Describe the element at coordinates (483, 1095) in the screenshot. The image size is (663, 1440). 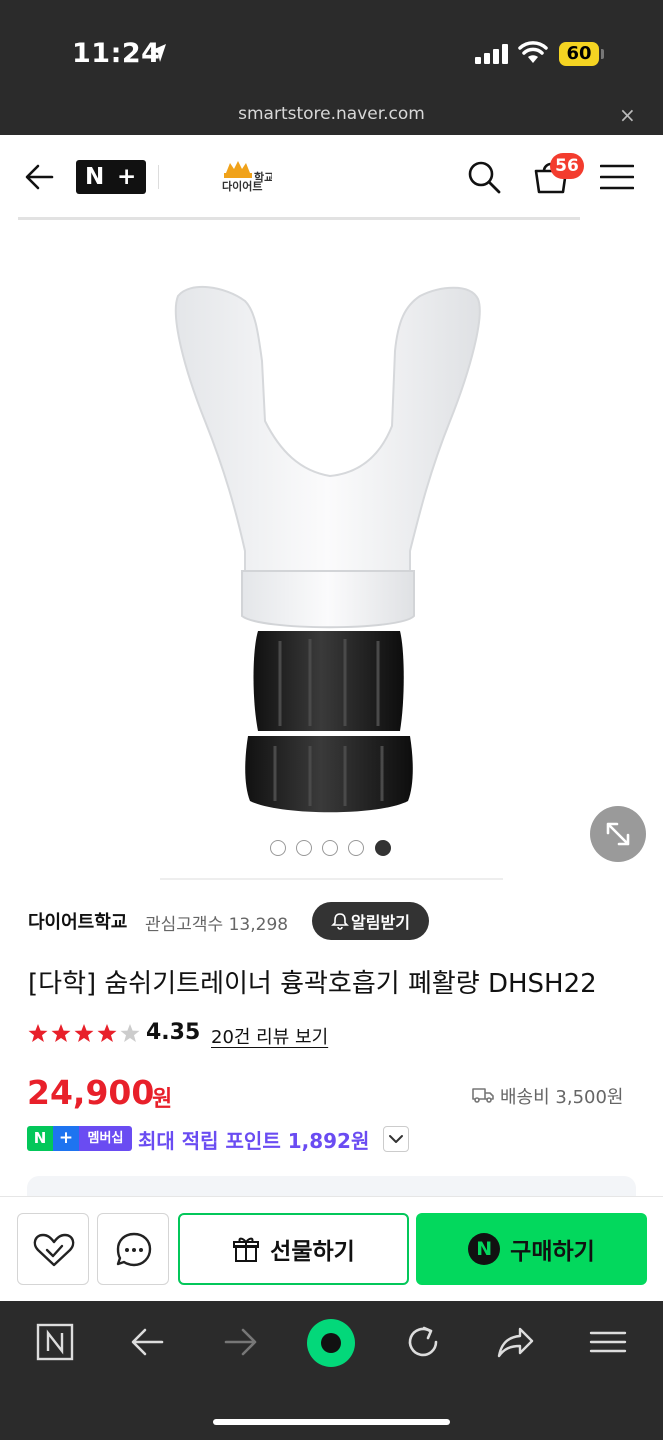
I see `delivery-truck-icon` at that location.